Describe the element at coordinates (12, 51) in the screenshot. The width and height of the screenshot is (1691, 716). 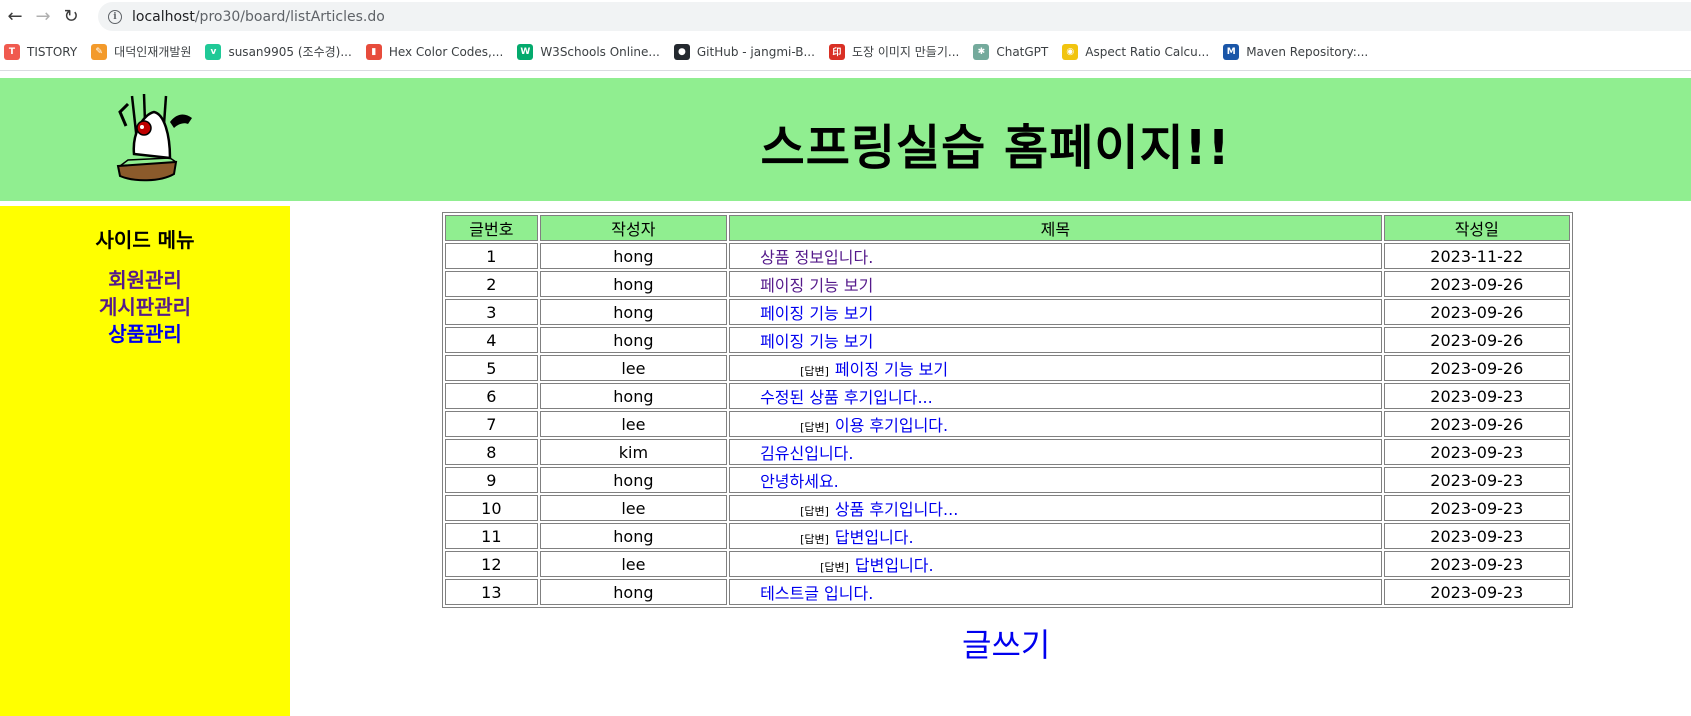
I see `tistory-icon: T` at that location.